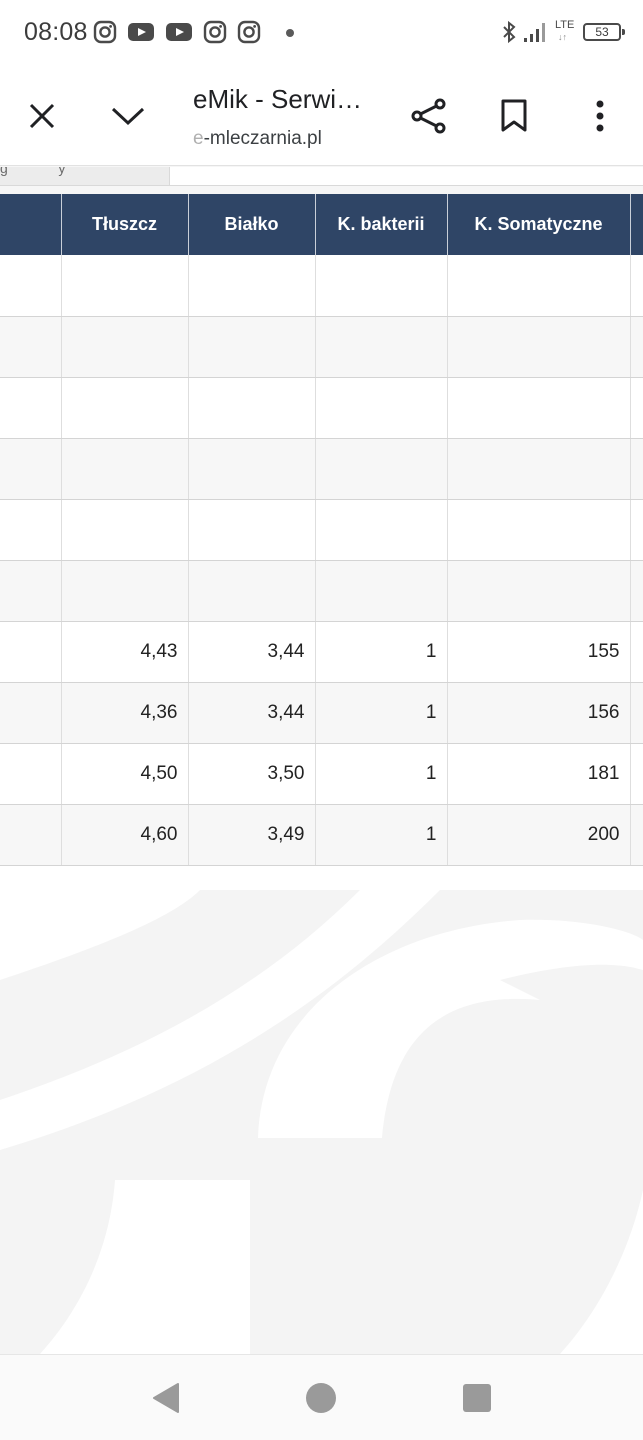  Describe the element at coordinates (539, 835) in the screenshot. I see `table-cell: 200` at that location.